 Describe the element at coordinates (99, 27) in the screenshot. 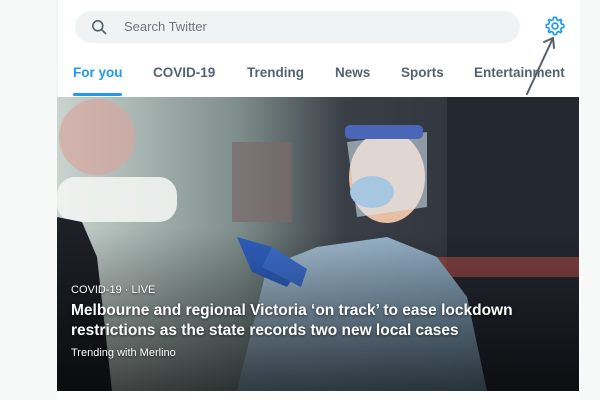

I see `search-icon` at that location.